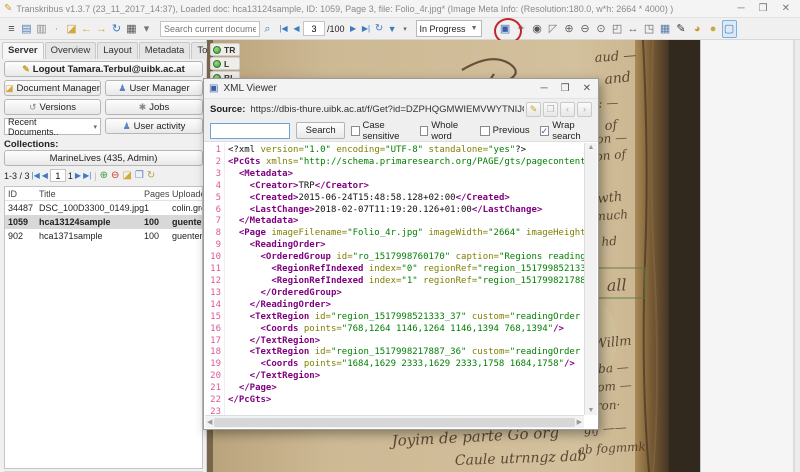 The height and width of the screenshot is (472, 800). Describe the element at coordinates (544, 88) in the screenshot. I see `dialog-minimize-button: ─` at that location.